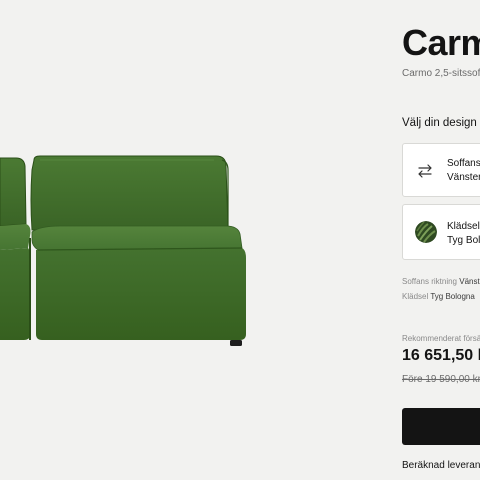  I want to click on summary-direction-value: Vänster, so click(469, 281).